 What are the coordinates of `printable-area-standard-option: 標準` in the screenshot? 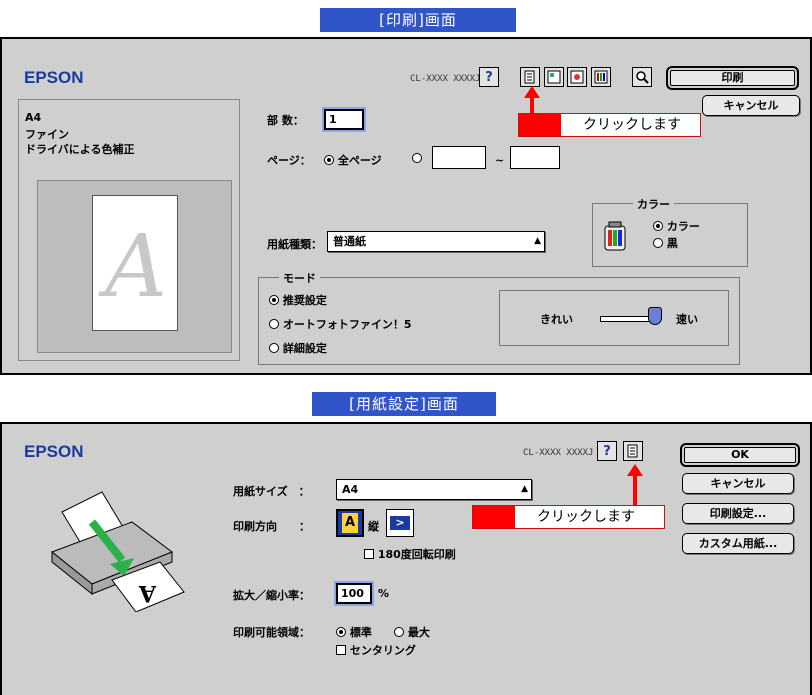 It's located at (354, 632).